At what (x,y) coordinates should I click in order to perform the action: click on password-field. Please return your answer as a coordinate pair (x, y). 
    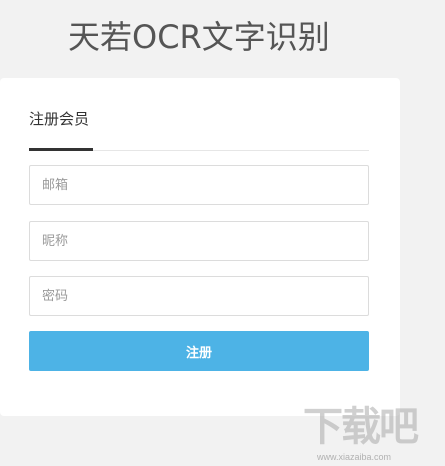
    Looking at the image, I should click on (199, 296).